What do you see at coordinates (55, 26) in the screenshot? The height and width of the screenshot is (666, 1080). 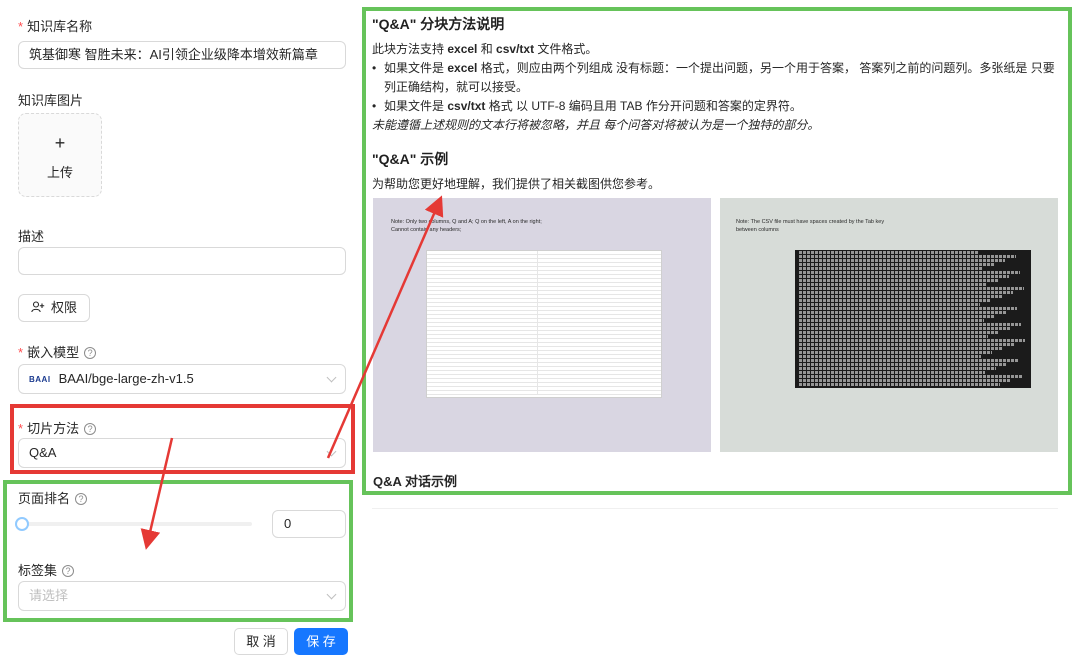 I see `kb-name-label: * 知识库名称` at bounding box center [55, 26].